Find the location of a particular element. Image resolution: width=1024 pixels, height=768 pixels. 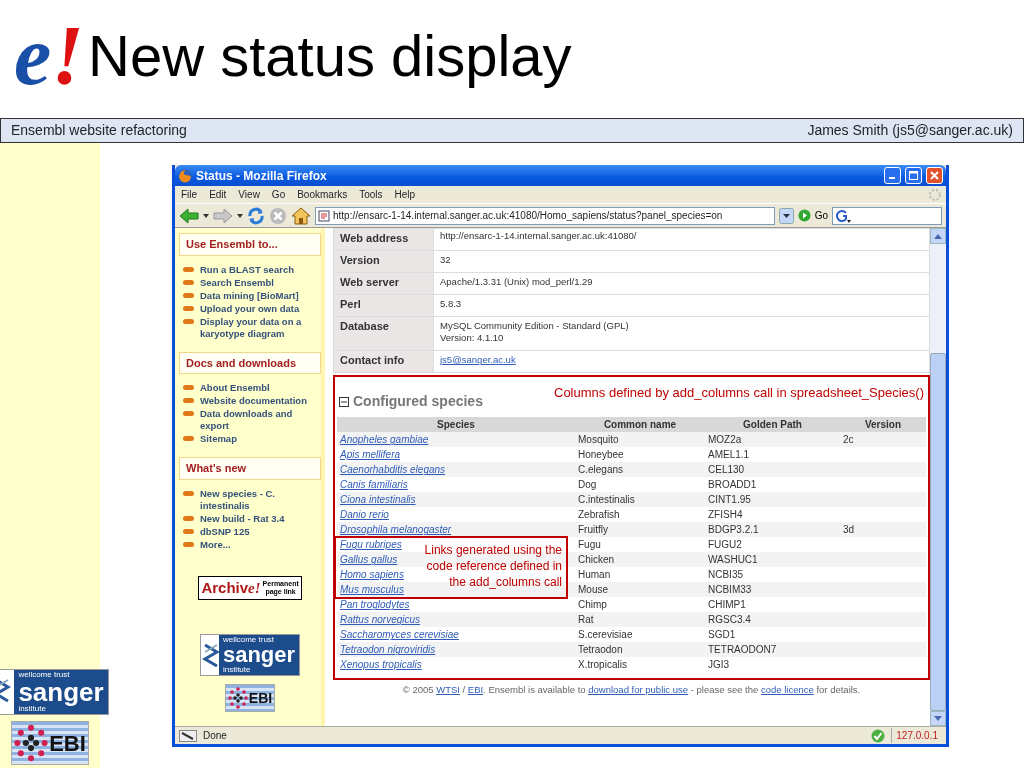

sidebar-link: Search Ensembl is located at coordinates (250, 282).